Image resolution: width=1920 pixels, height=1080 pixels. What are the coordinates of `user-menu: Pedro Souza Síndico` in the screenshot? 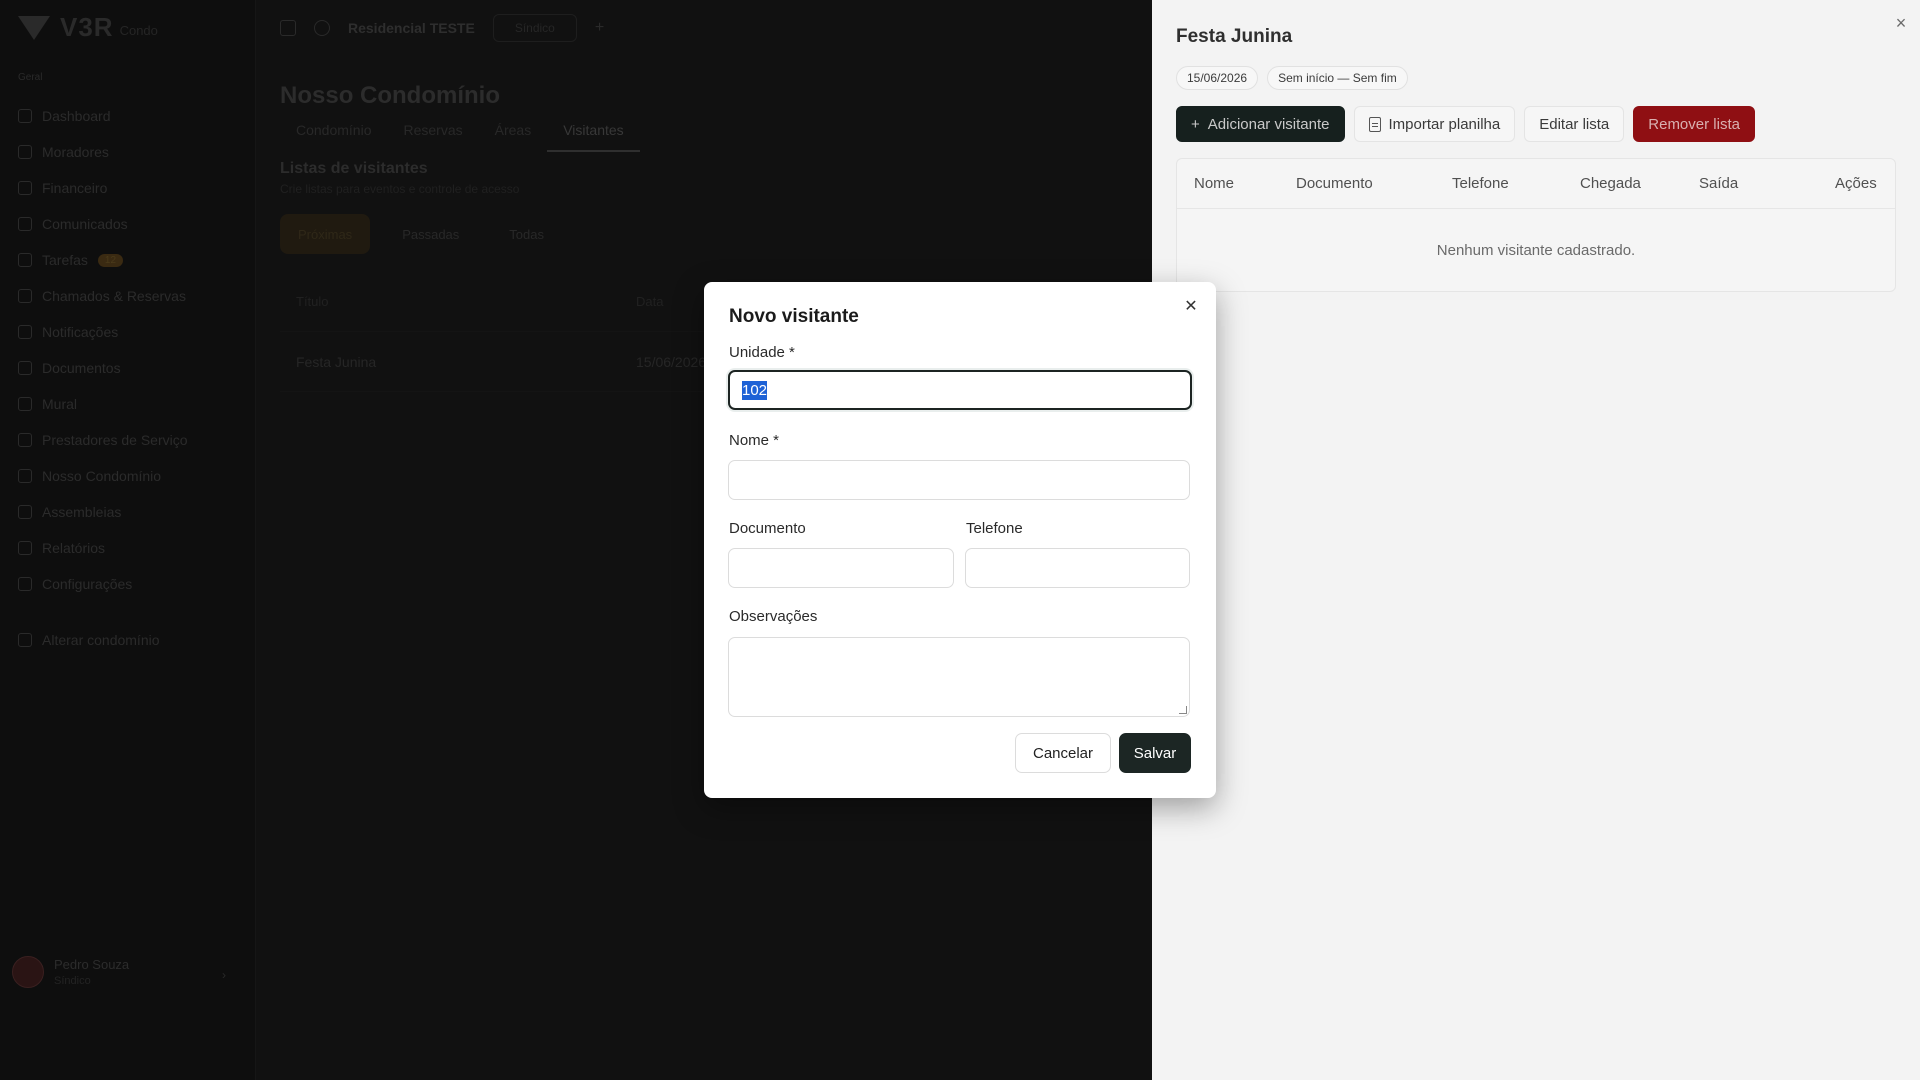 It's located at (70, 972).